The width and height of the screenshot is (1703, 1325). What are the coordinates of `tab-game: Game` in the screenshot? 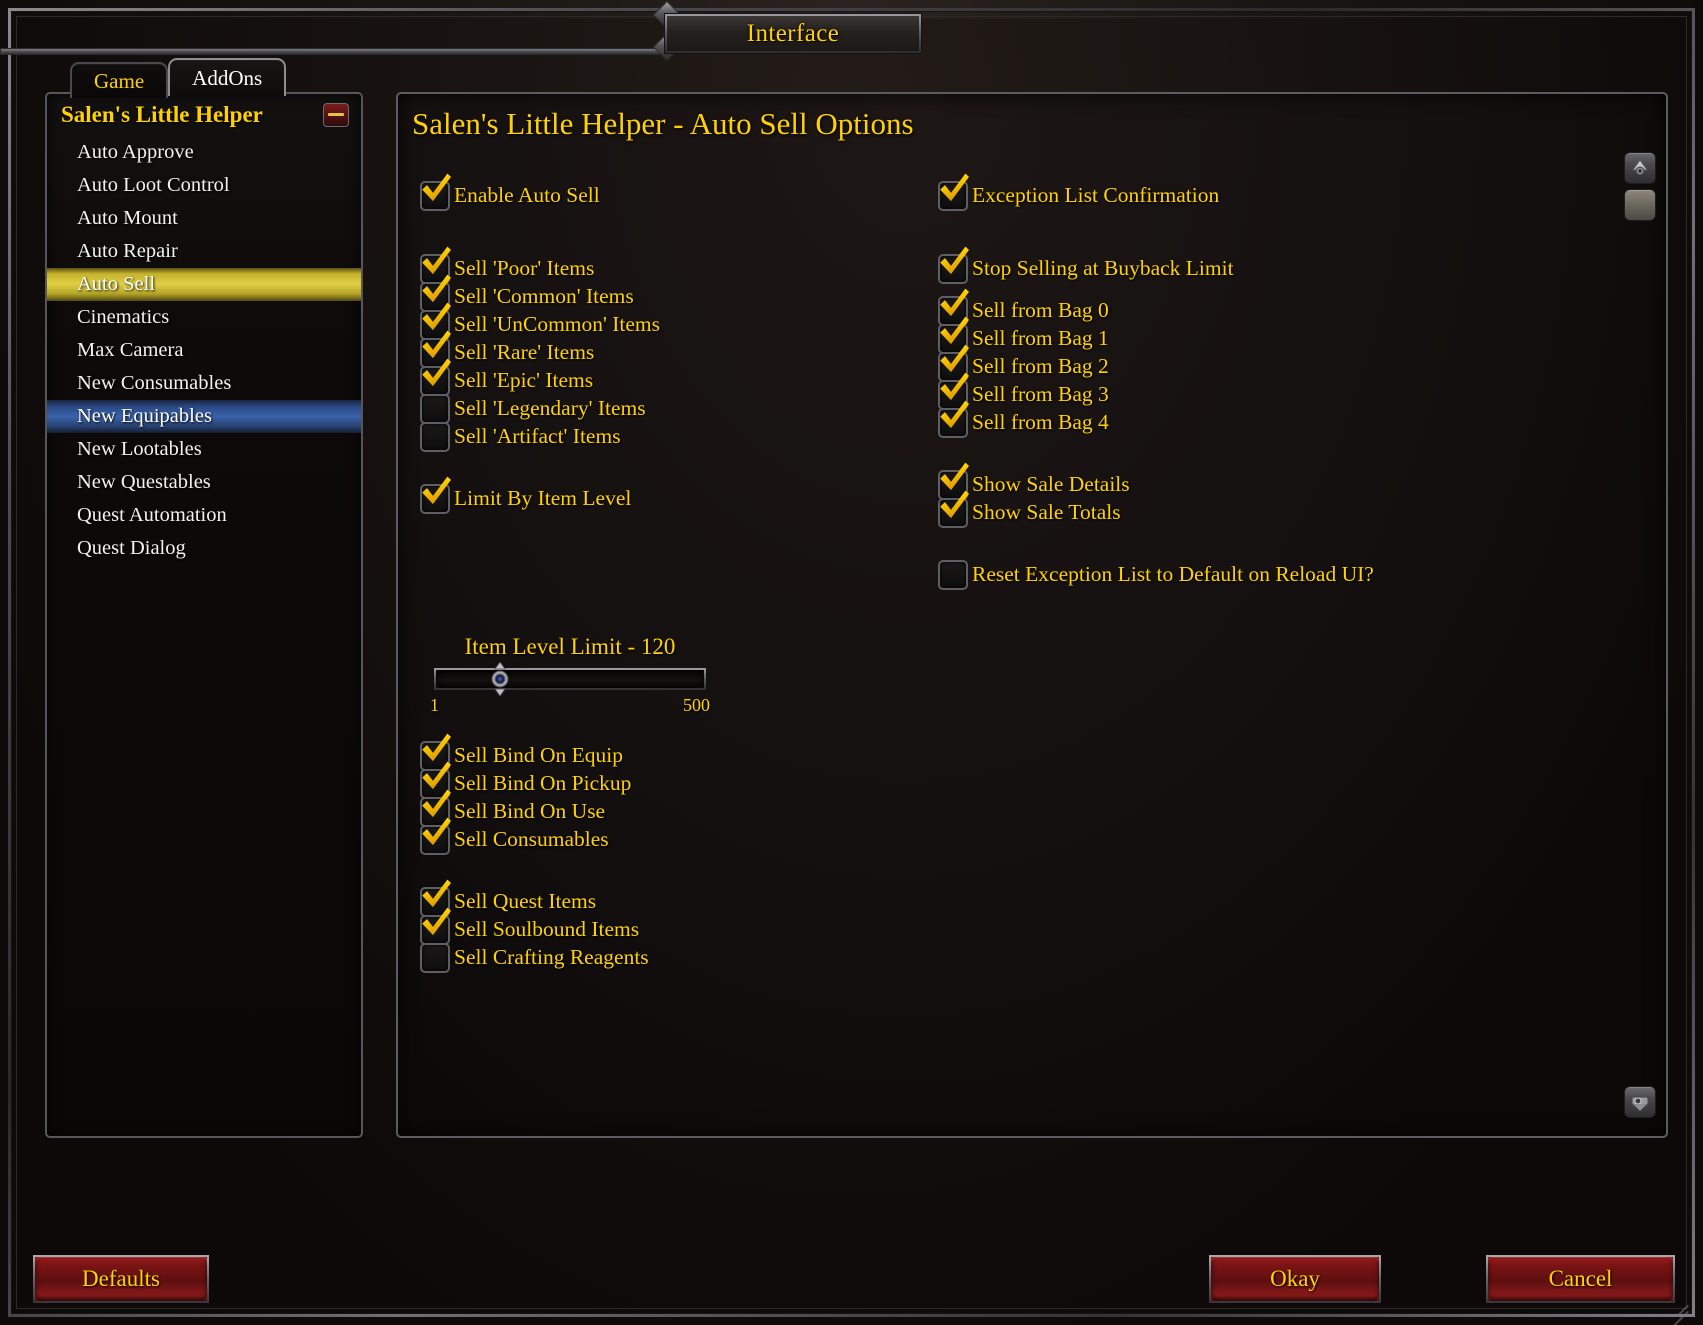 It's located at (119, 80).